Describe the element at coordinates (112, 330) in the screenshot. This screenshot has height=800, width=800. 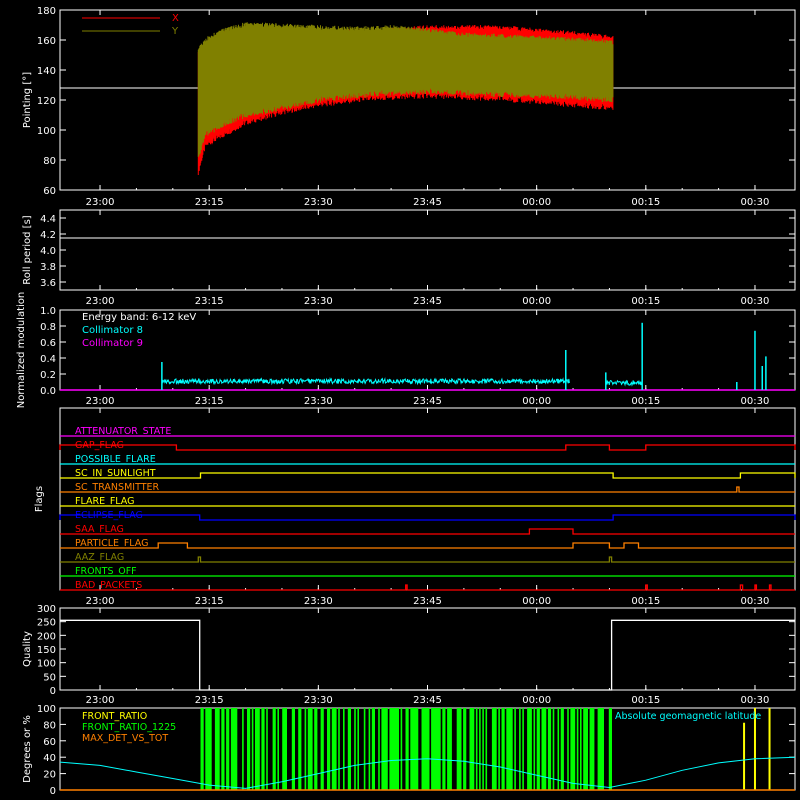
I see `legend-collimator-8: Collimator 8` at that location.